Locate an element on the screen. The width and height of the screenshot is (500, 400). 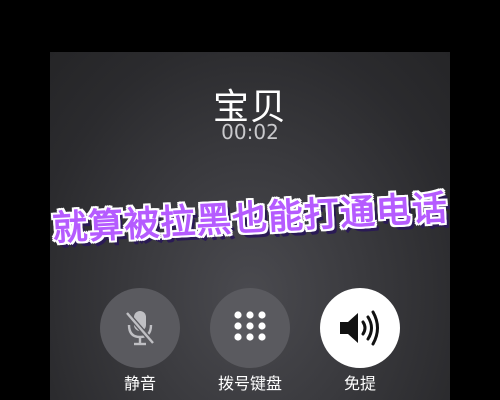
speaker-icon is located at coordinates (359, 328).